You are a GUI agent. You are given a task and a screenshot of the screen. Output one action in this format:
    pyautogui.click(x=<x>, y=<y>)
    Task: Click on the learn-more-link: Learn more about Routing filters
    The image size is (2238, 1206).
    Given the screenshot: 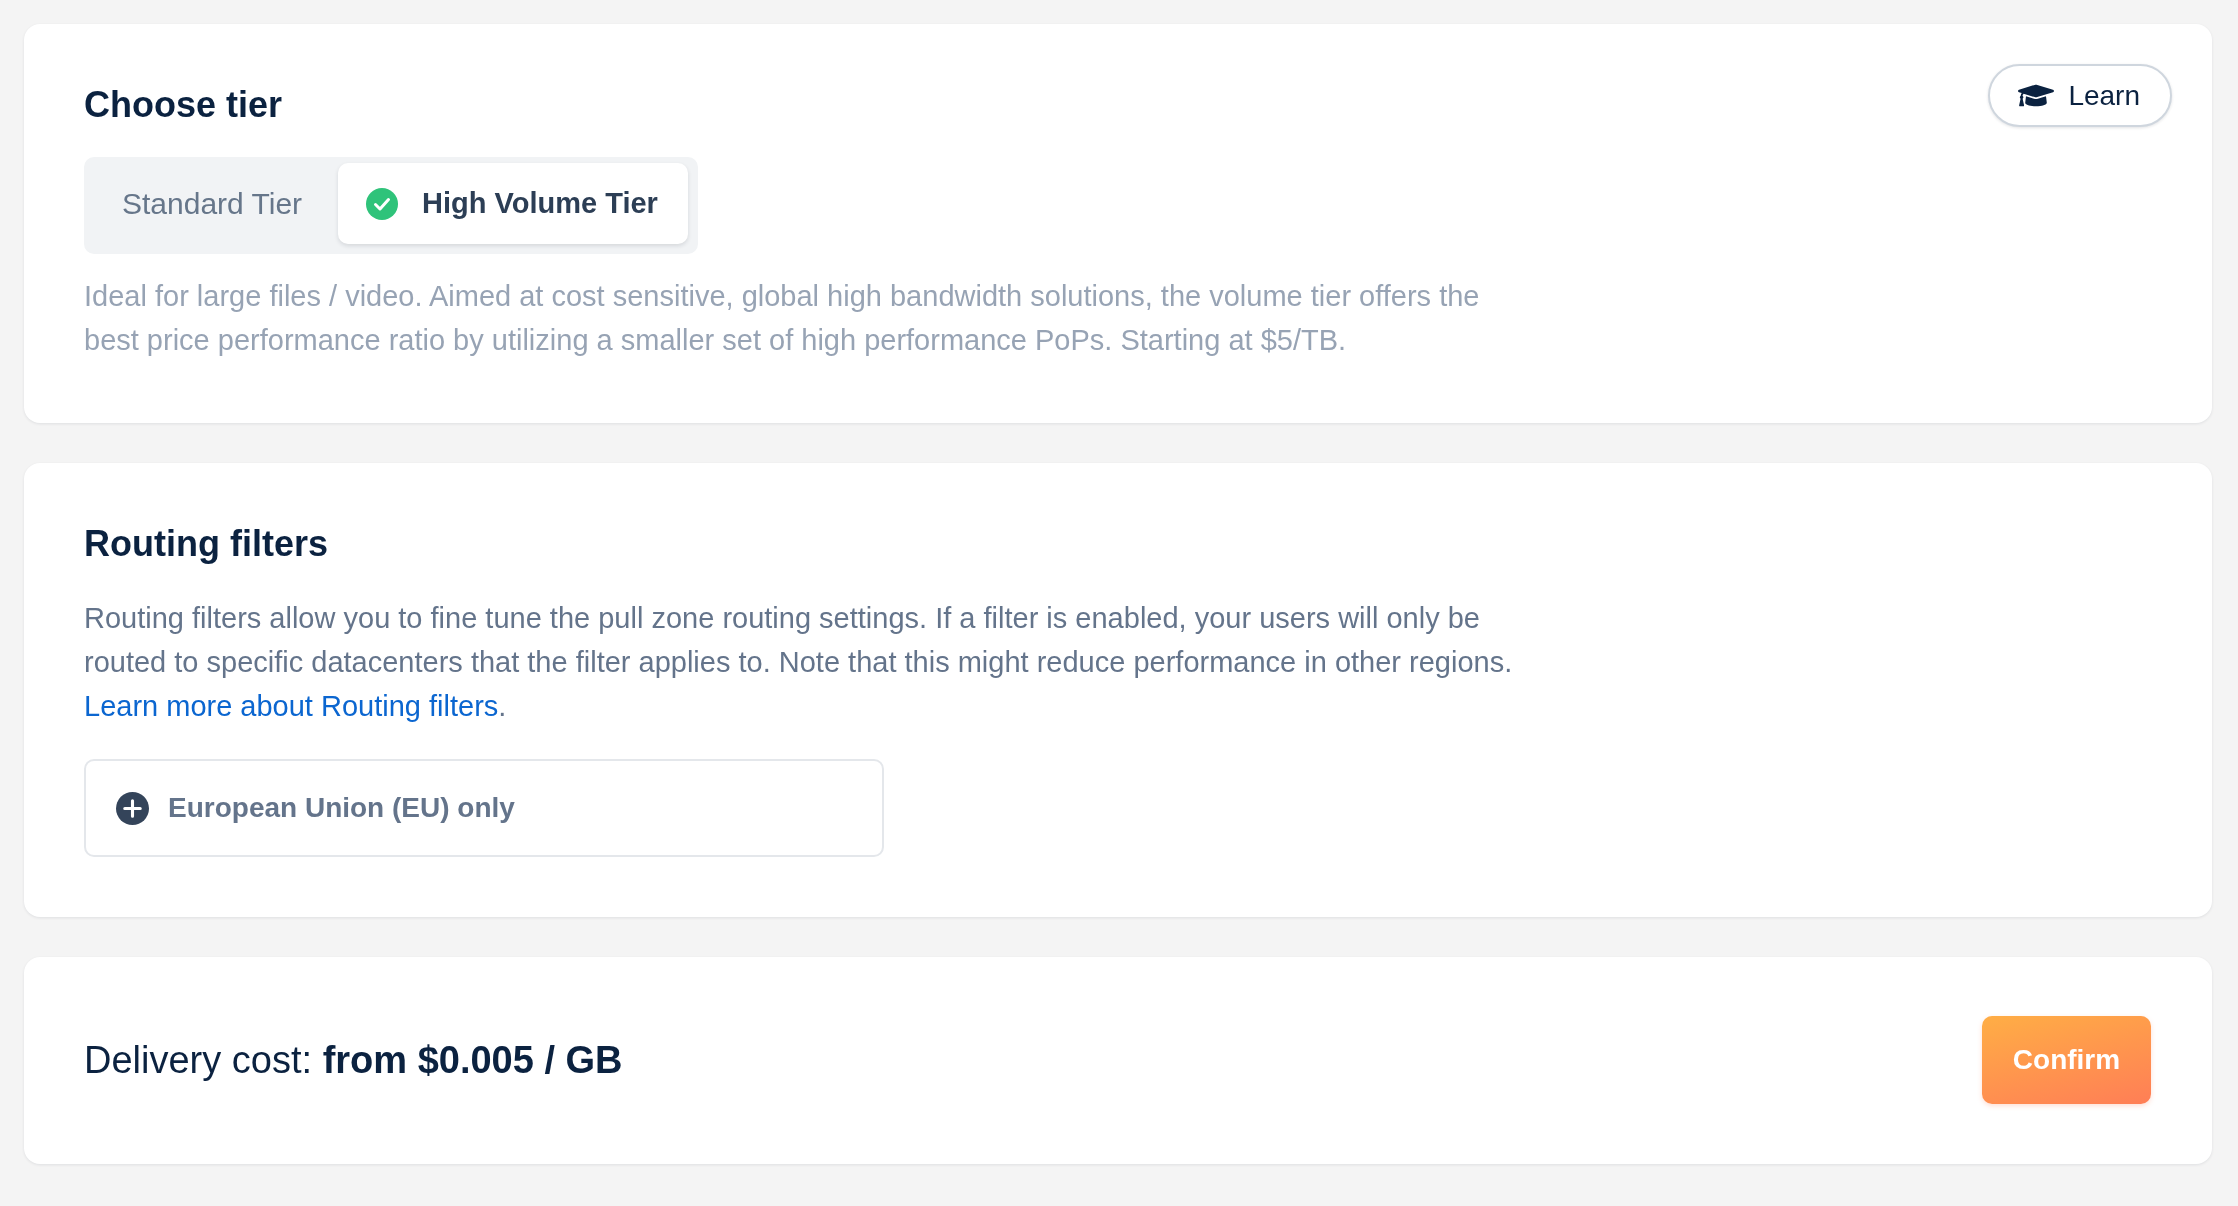 What is the action you would take?
    pyautogui.click(x=291, y=706)
    